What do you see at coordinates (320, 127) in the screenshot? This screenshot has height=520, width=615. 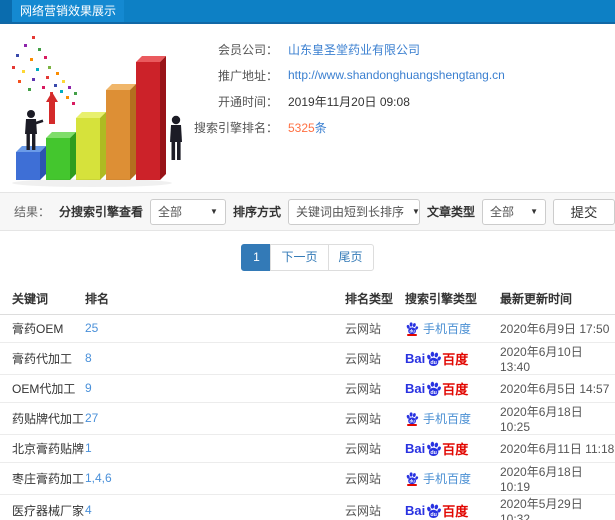 I see `rank-count-suffix: 条` at bounding box center [320, 127].